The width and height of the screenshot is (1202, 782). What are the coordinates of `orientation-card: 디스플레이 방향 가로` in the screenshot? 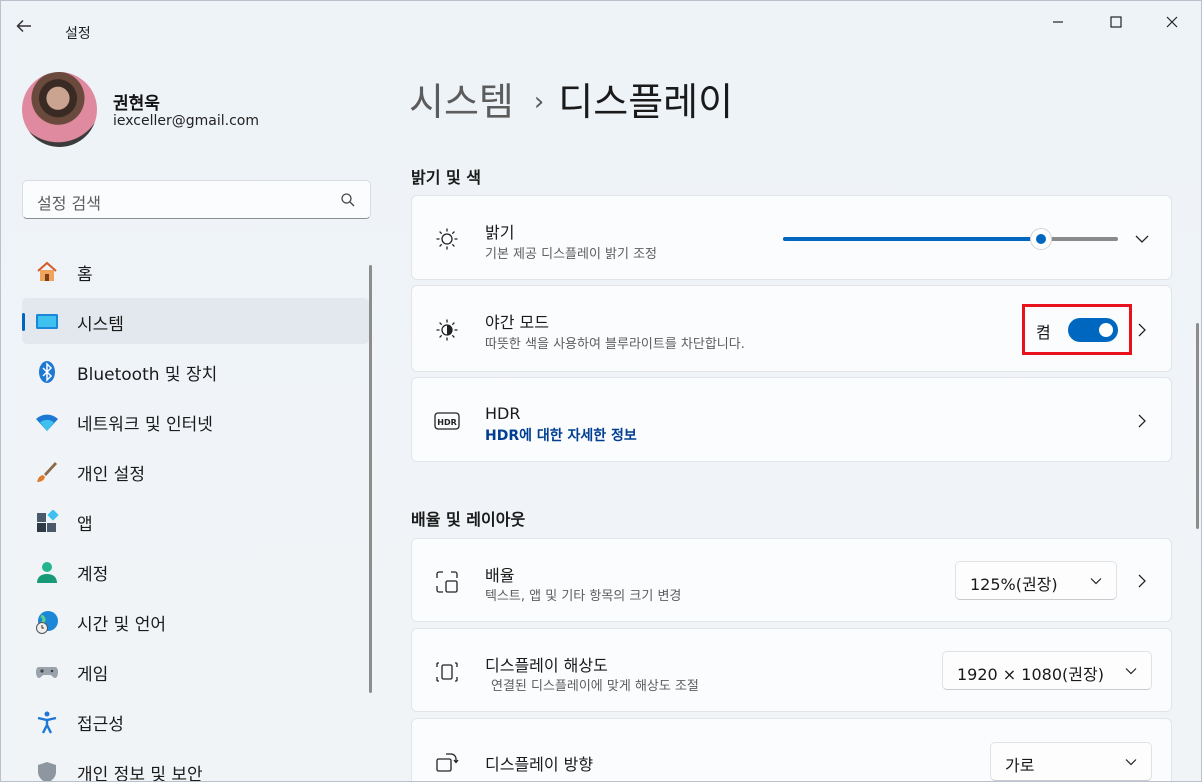 It's located at (791, 749).